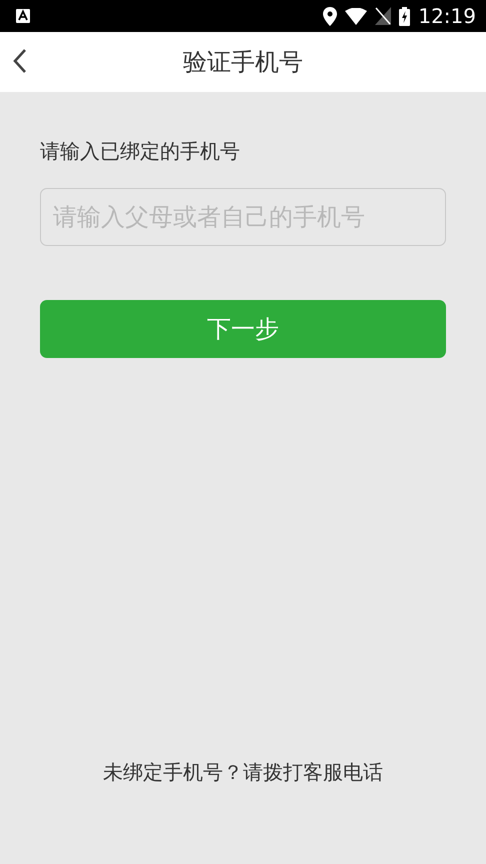 The height and width of the screenshot is (864, 486). Describe the element at coordinates (447, 16) in the screenshot. I see `clock-time: 12:19` at that location.